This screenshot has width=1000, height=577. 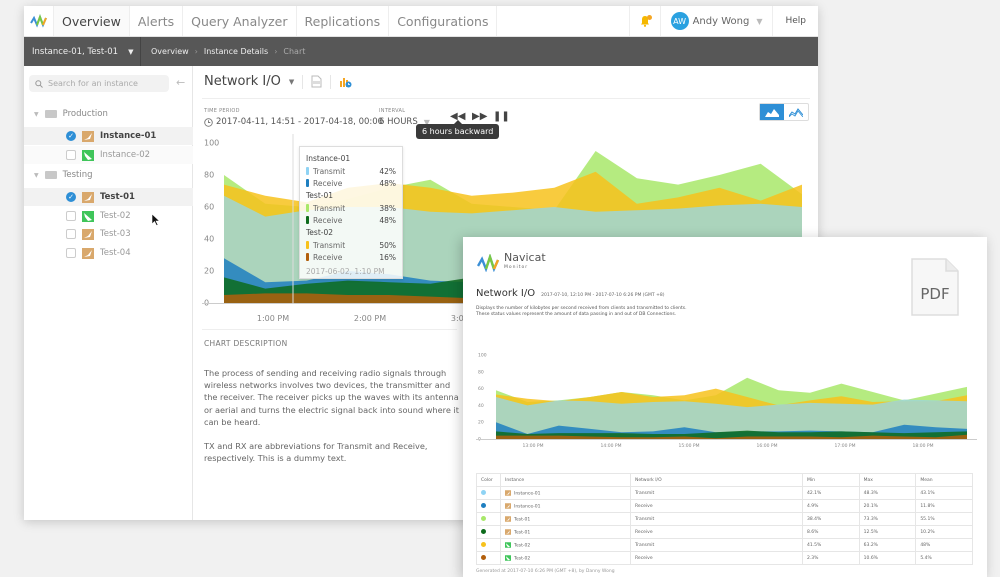 I want to click on folder-icon, so click(x=50, y=175).